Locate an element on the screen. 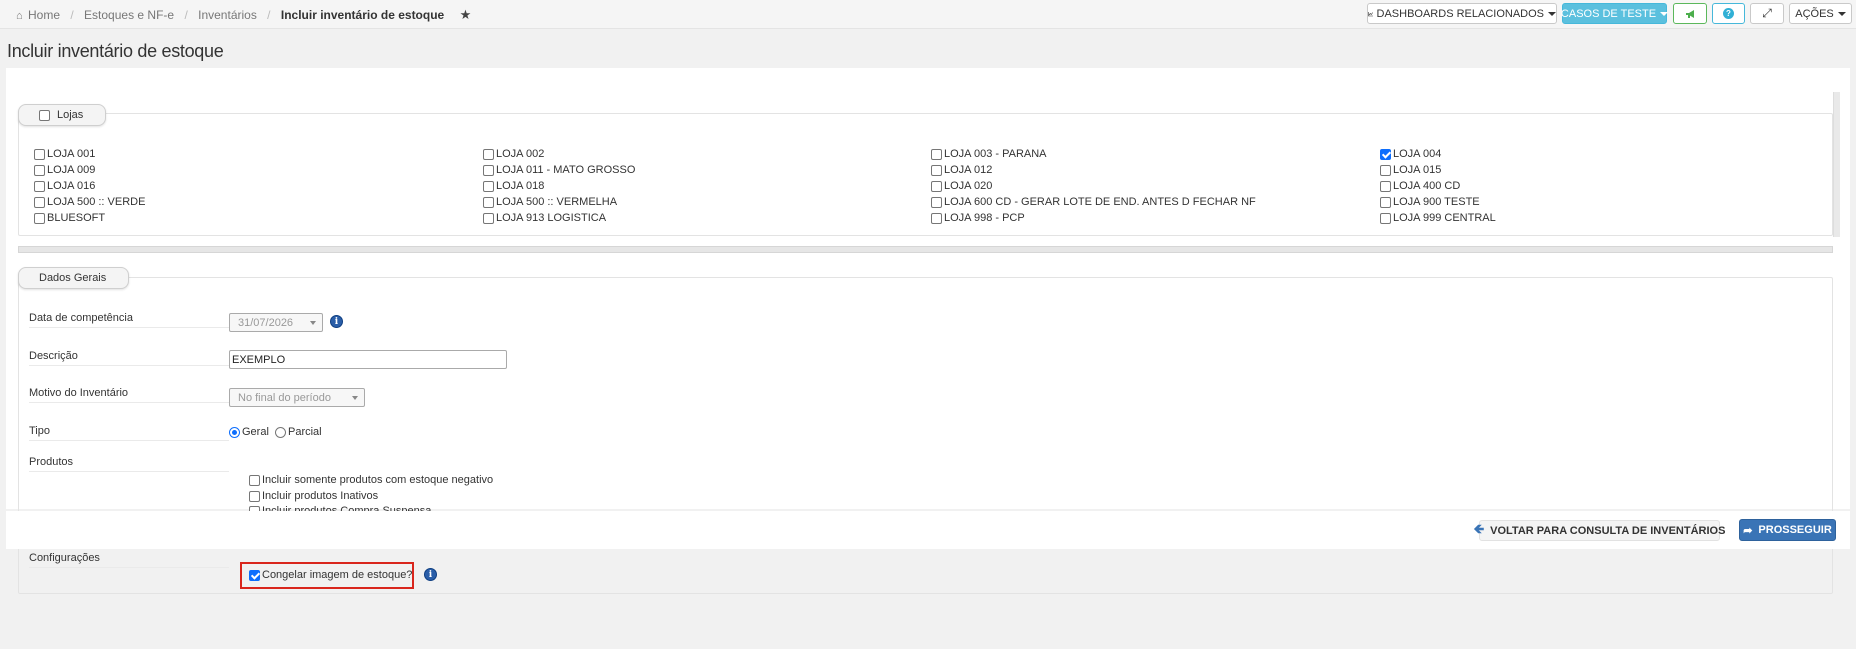  store-option: LOJA 018 is located at coordinates (513, 186).